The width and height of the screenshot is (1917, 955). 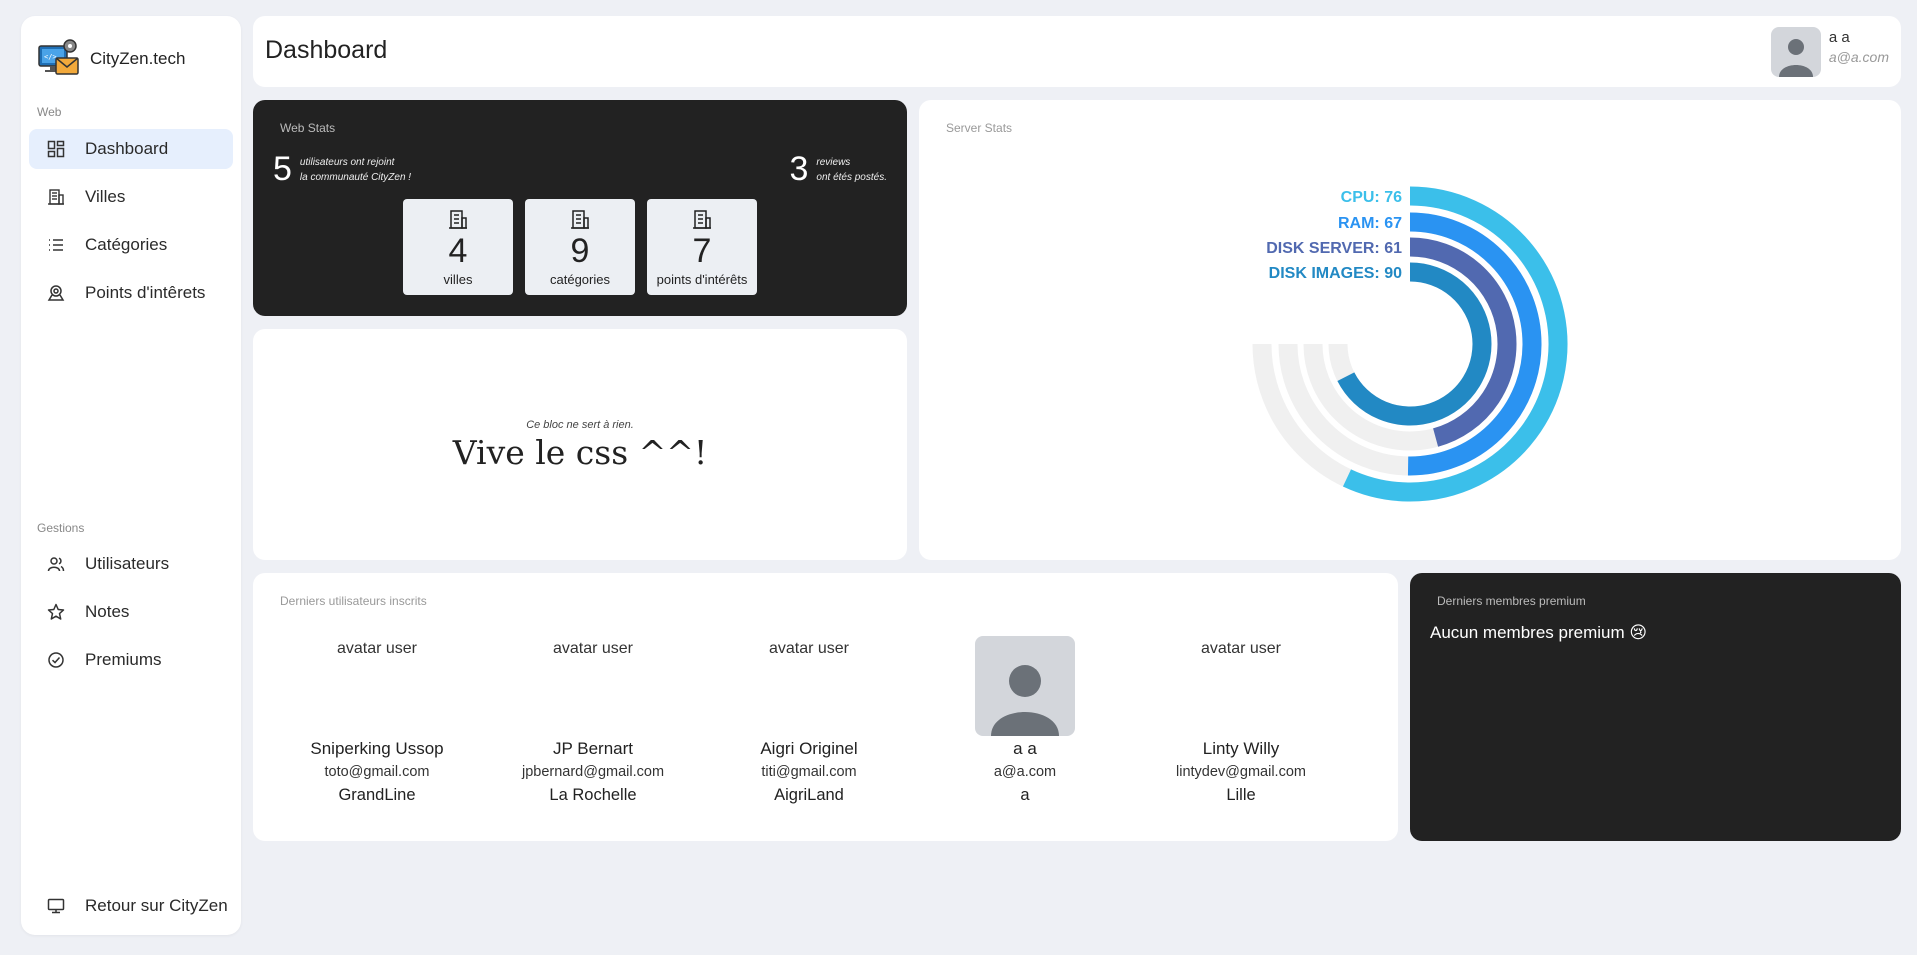 I want to click on back-to-cityzen-link: Retour sur CityZen, so click(x=131, y=906).